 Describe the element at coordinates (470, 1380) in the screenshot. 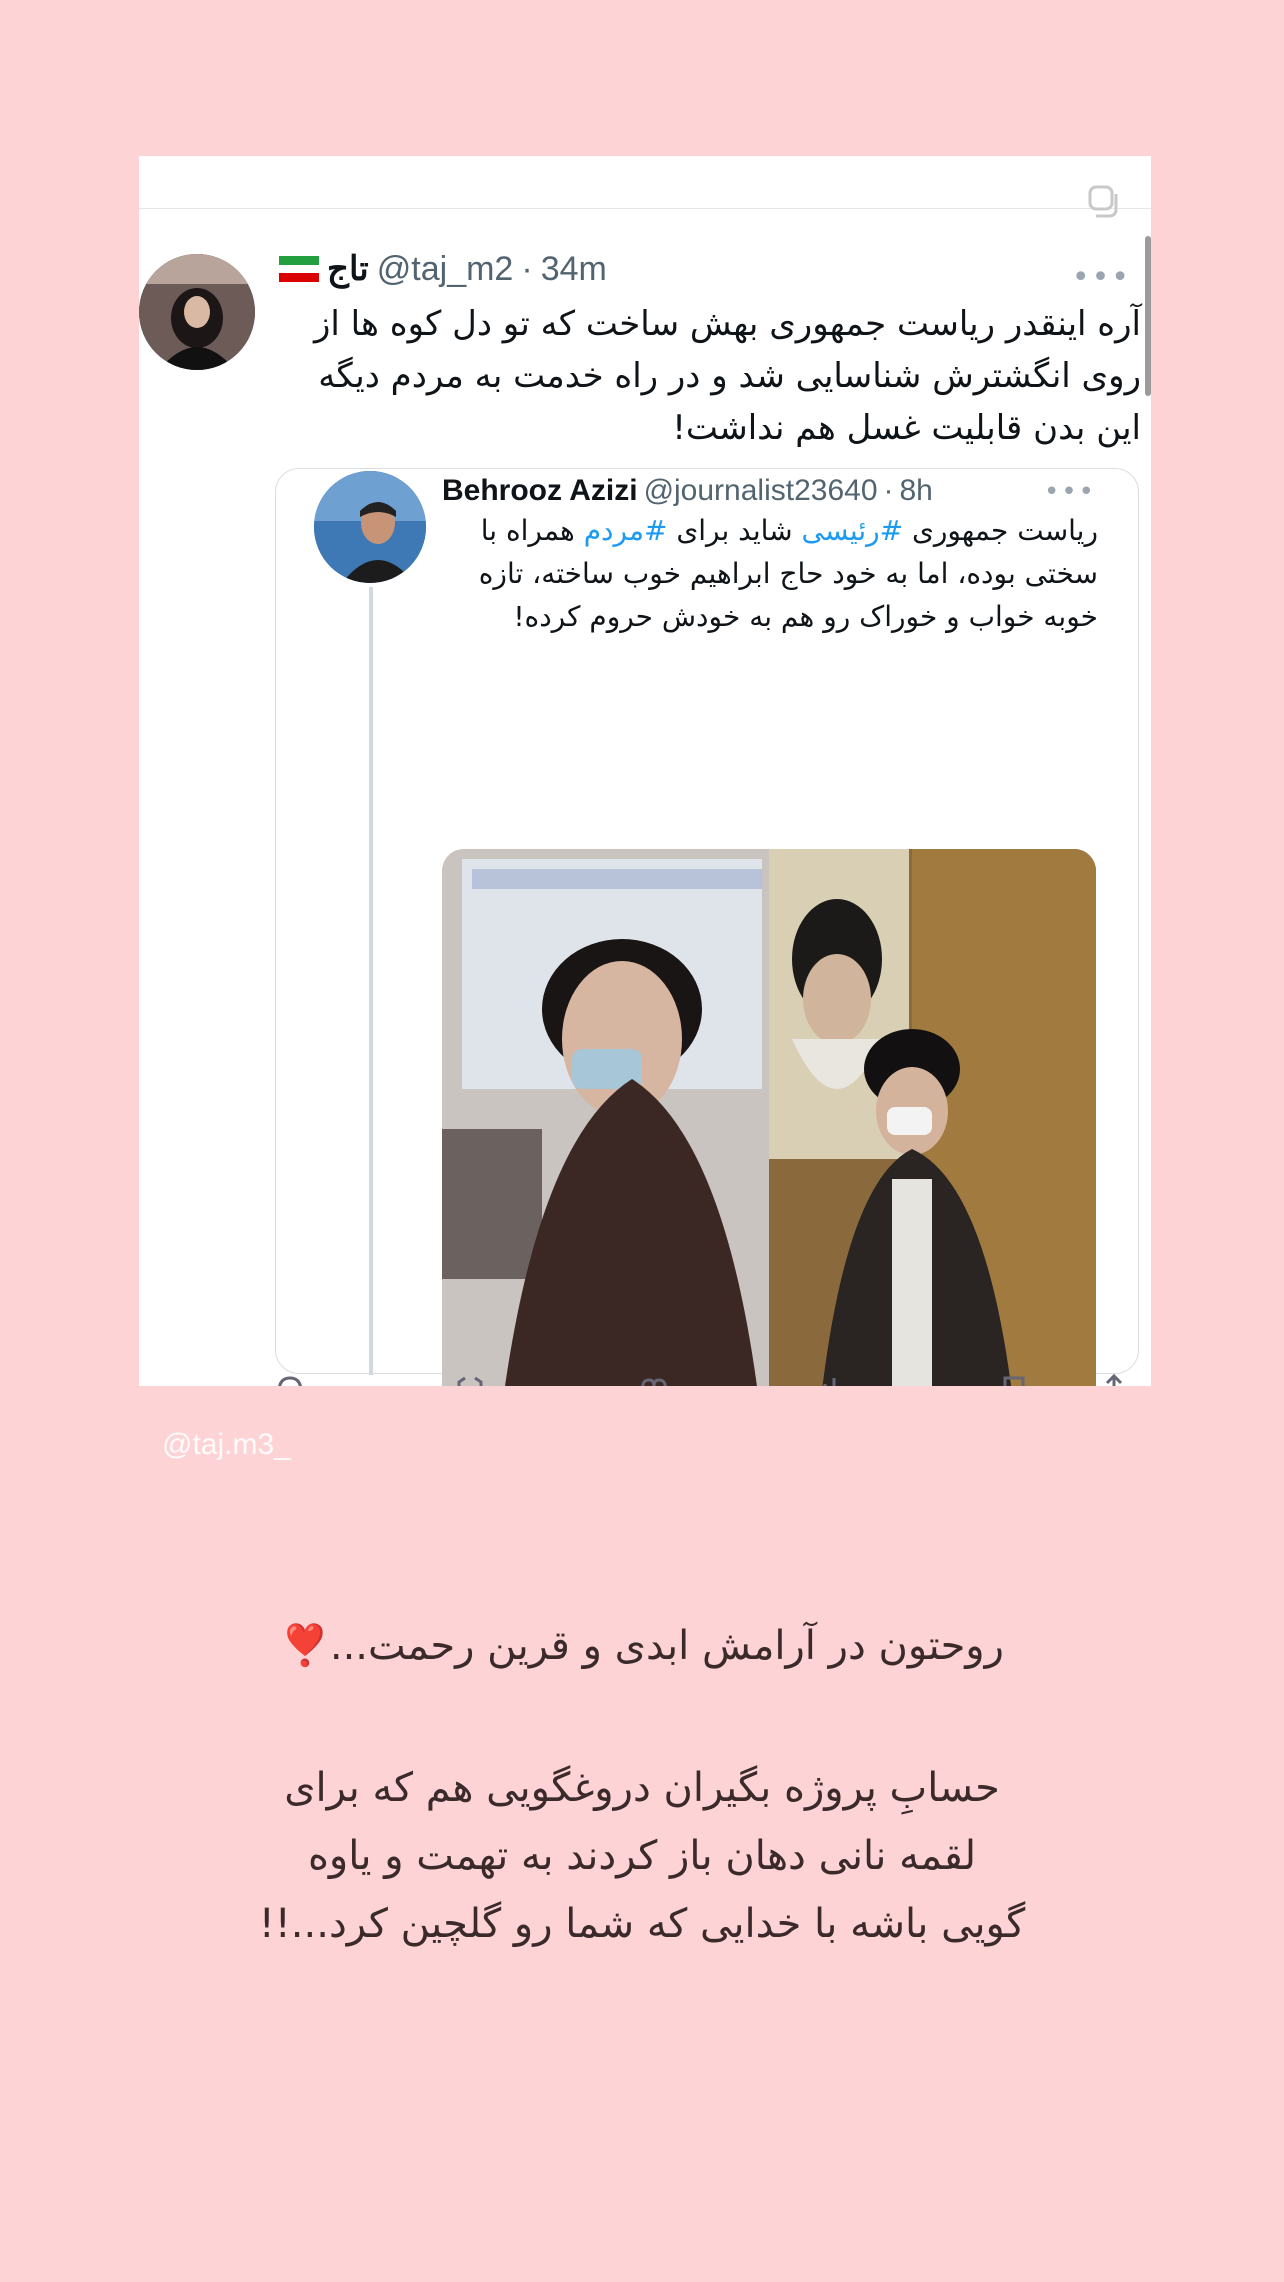

I see `retweet-icon` at that location.